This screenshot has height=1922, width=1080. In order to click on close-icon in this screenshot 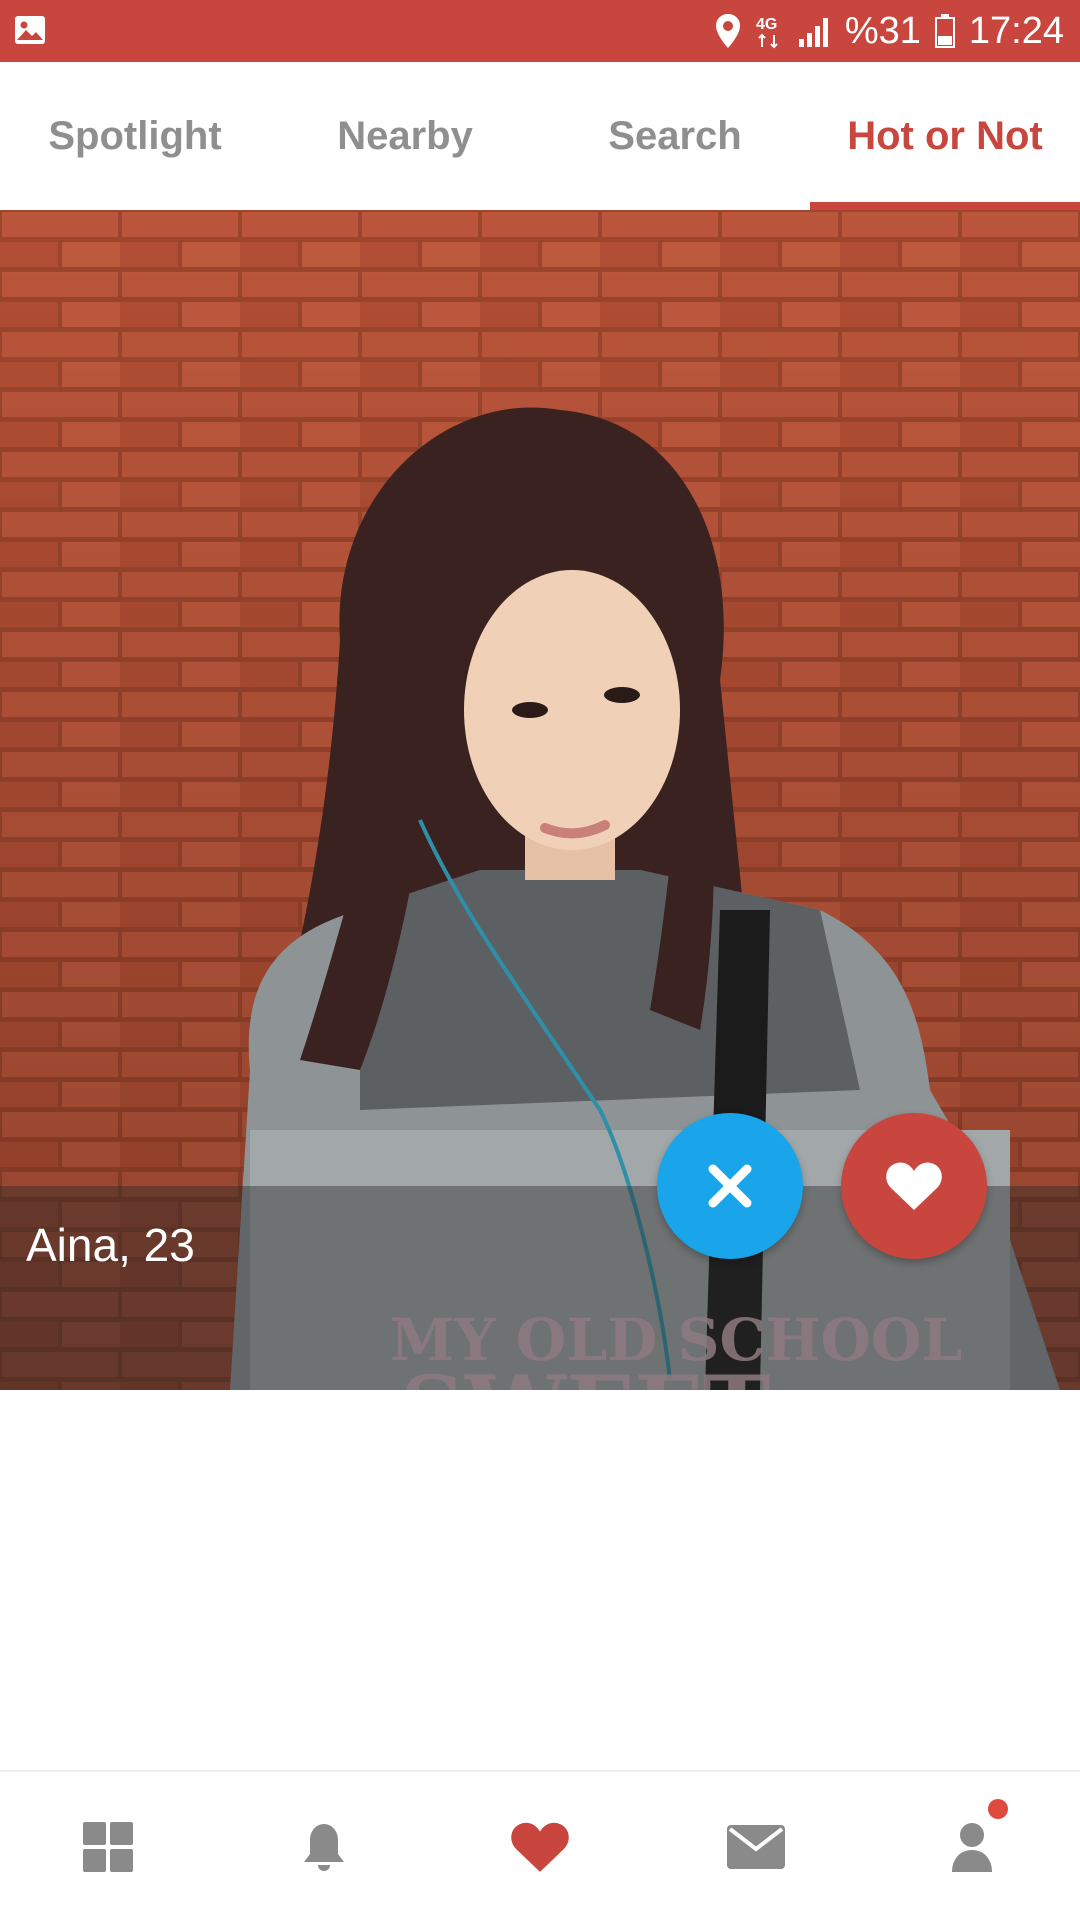, I will do `click(730, 1186)`.